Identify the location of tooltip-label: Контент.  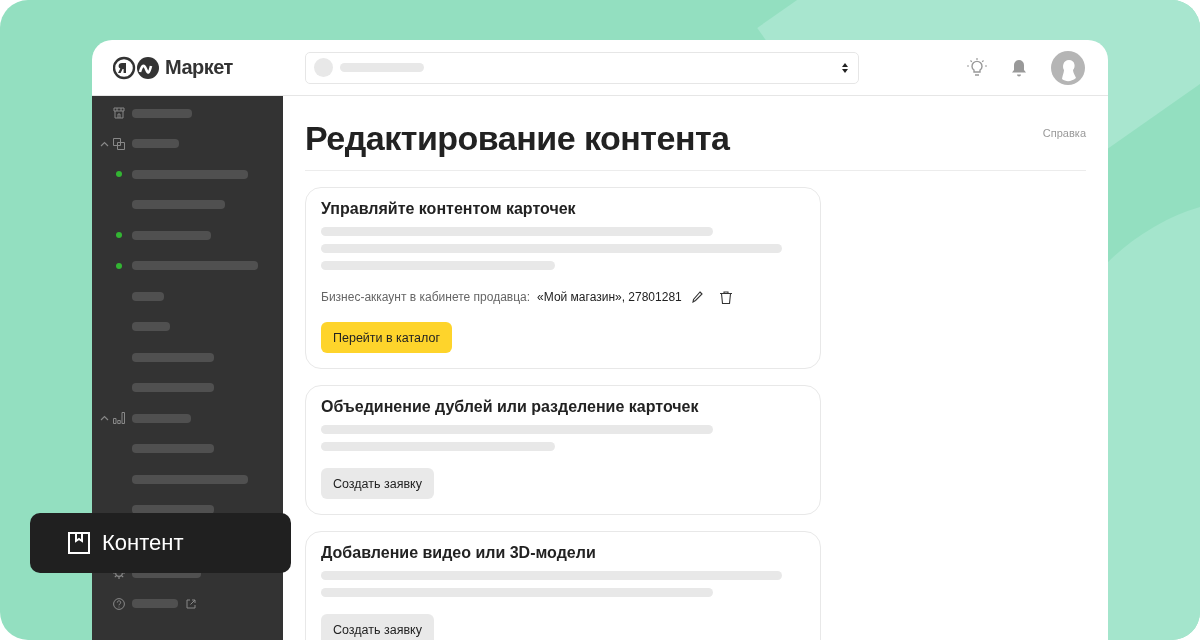
(143, 543).